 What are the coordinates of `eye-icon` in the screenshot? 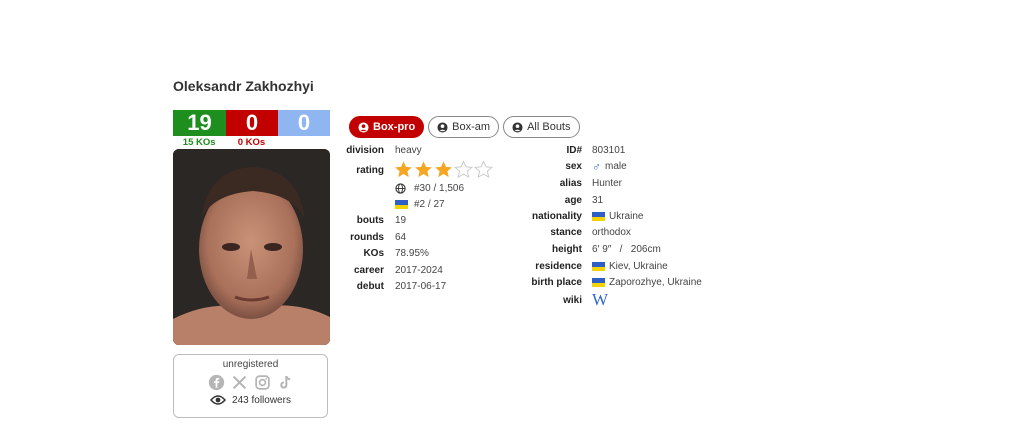 It's located at (218, 400).